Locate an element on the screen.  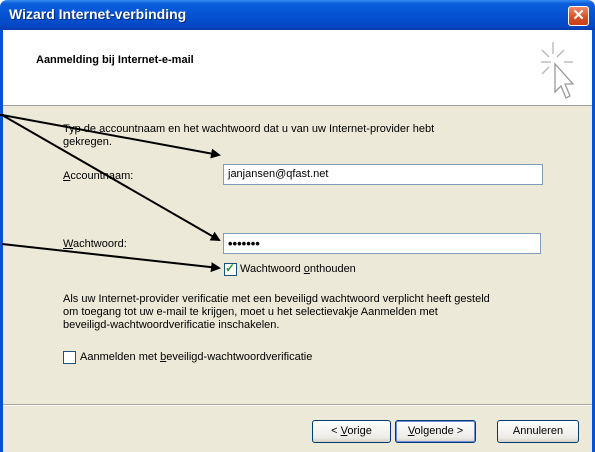
arrow-to-account is located at coordinates (111, 136).